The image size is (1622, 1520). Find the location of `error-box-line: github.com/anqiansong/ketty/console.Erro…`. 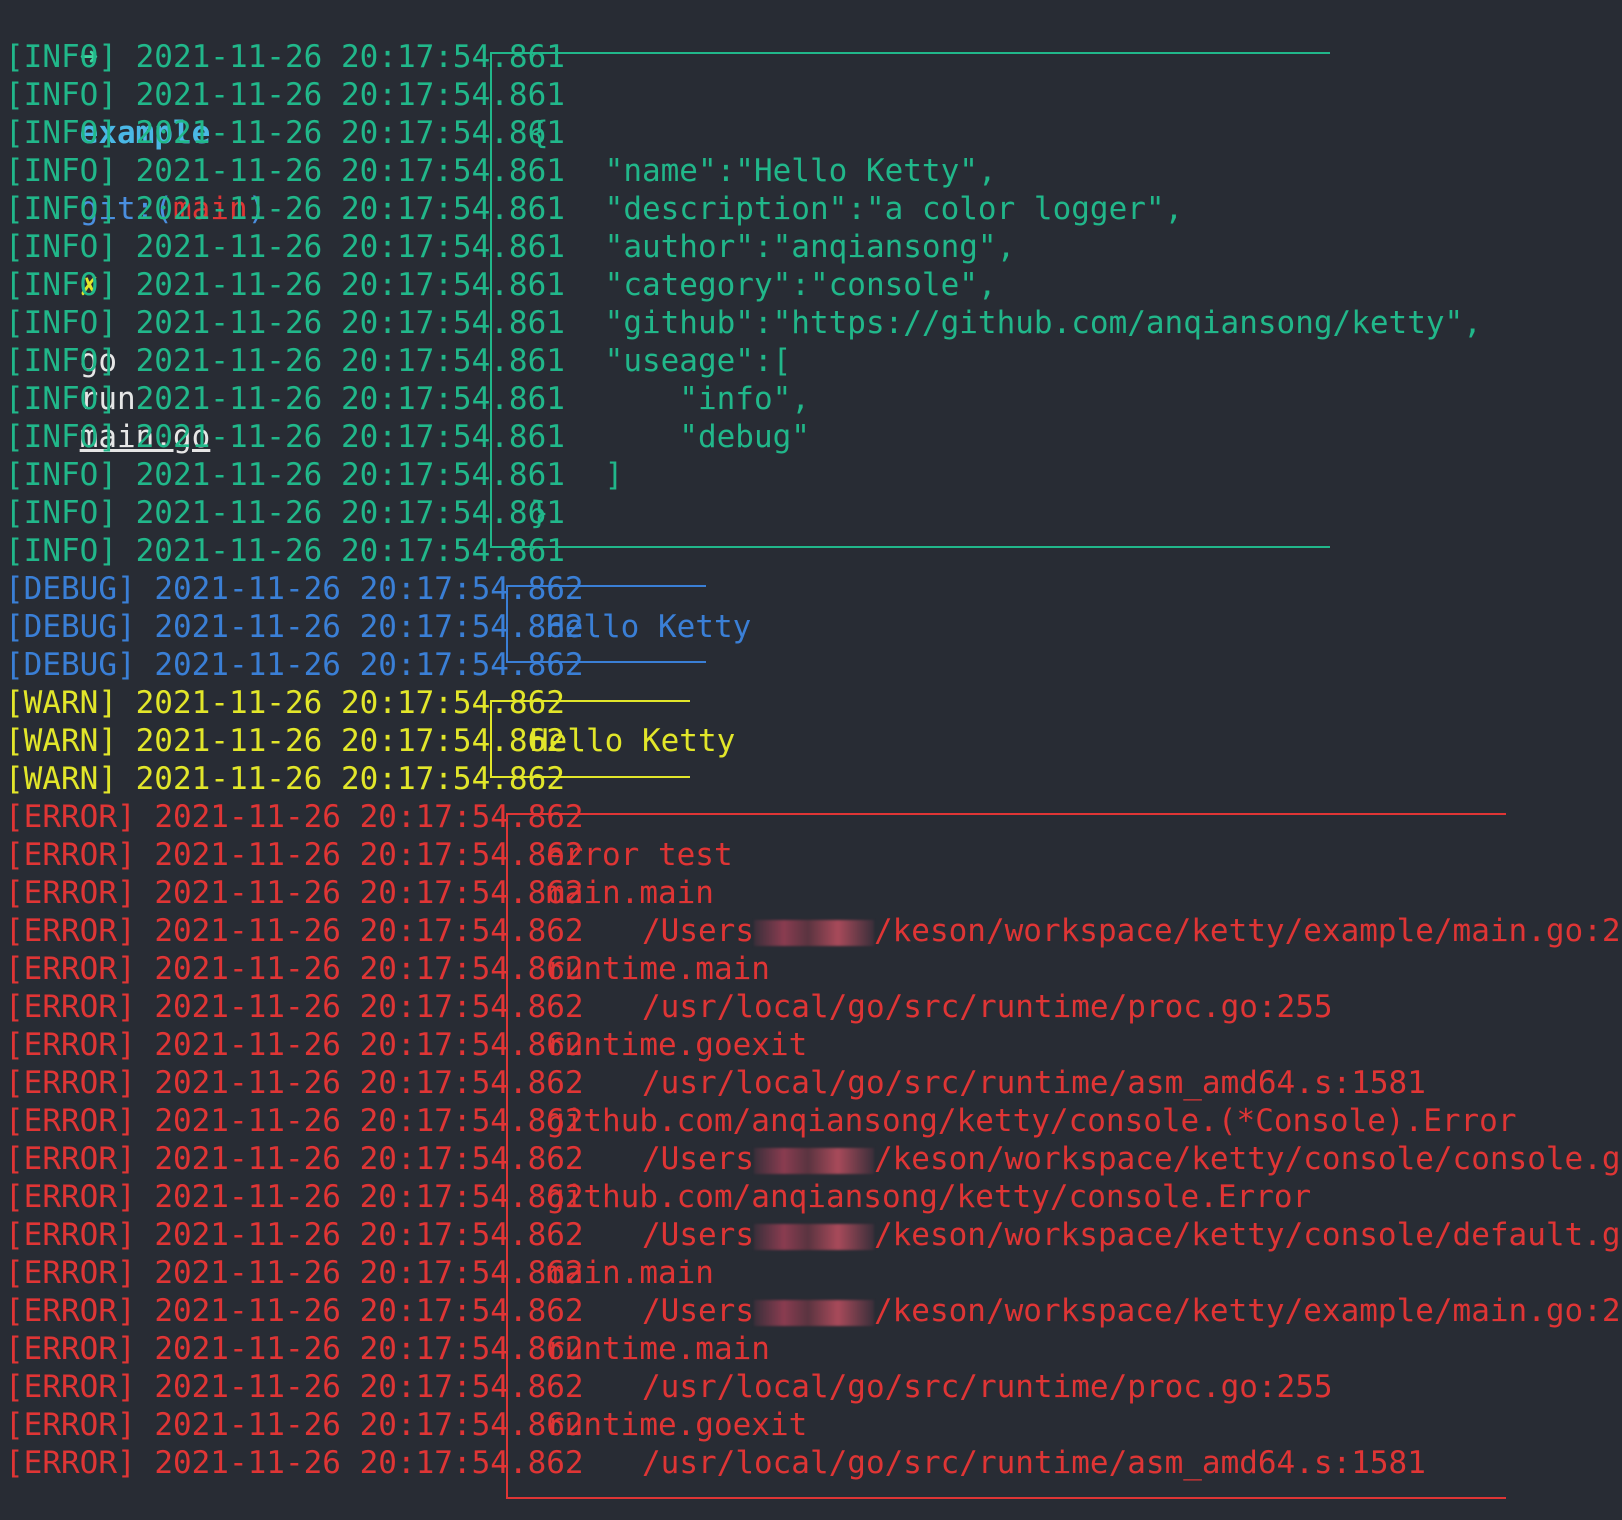

error-box-line: github.com/anqiansong/ketty/console.Erro… is located at coordinates (929, 1197).